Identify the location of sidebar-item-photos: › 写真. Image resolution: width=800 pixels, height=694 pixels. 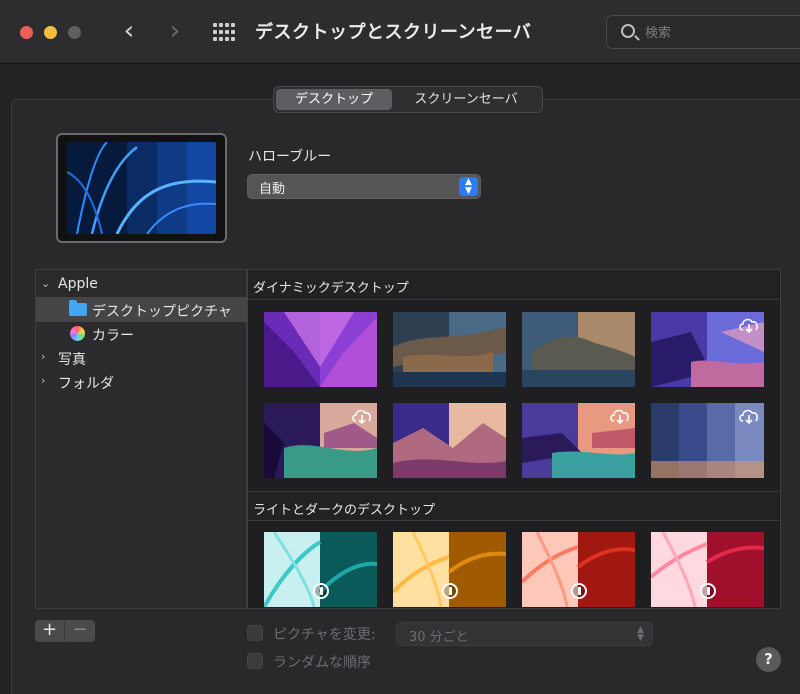
(141, 357).